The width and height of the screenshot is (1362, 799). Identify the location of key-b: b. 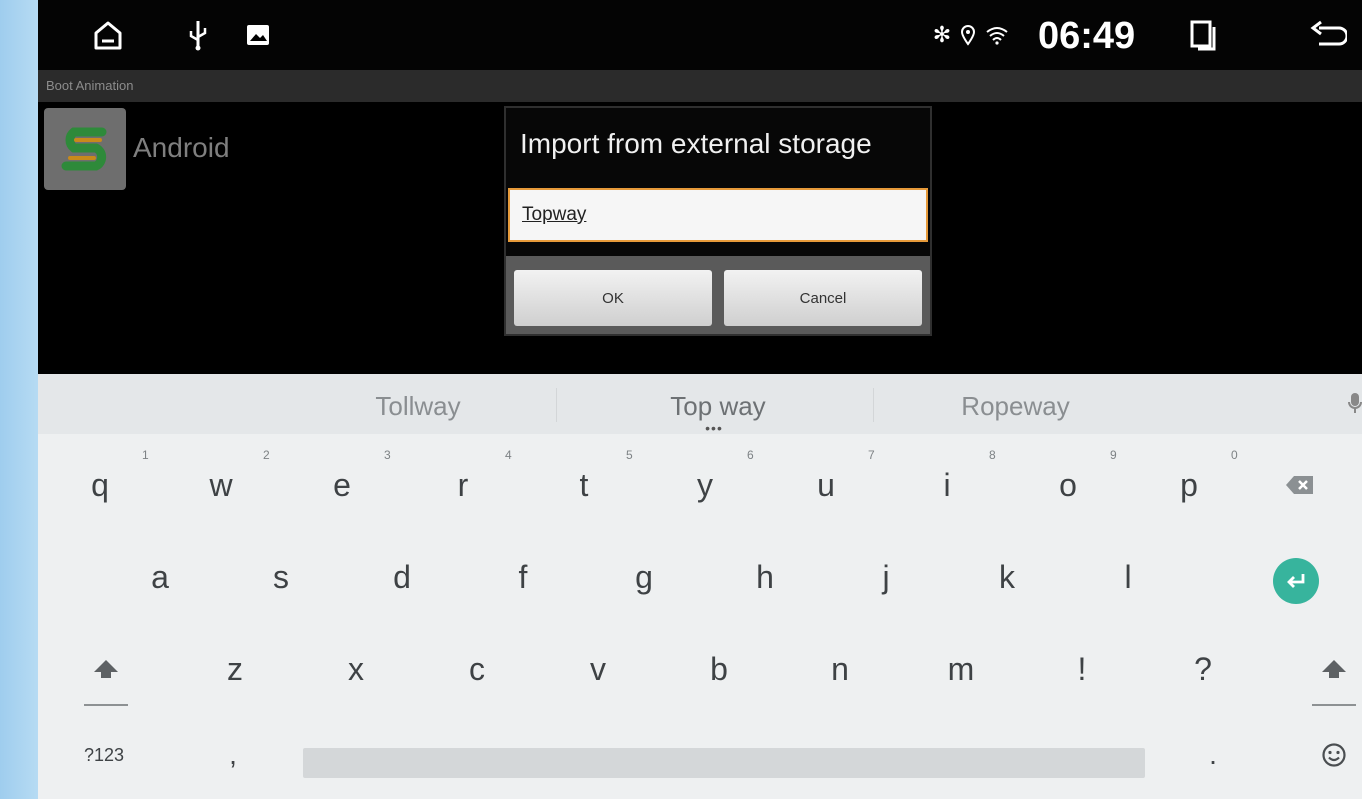
(719, 669).